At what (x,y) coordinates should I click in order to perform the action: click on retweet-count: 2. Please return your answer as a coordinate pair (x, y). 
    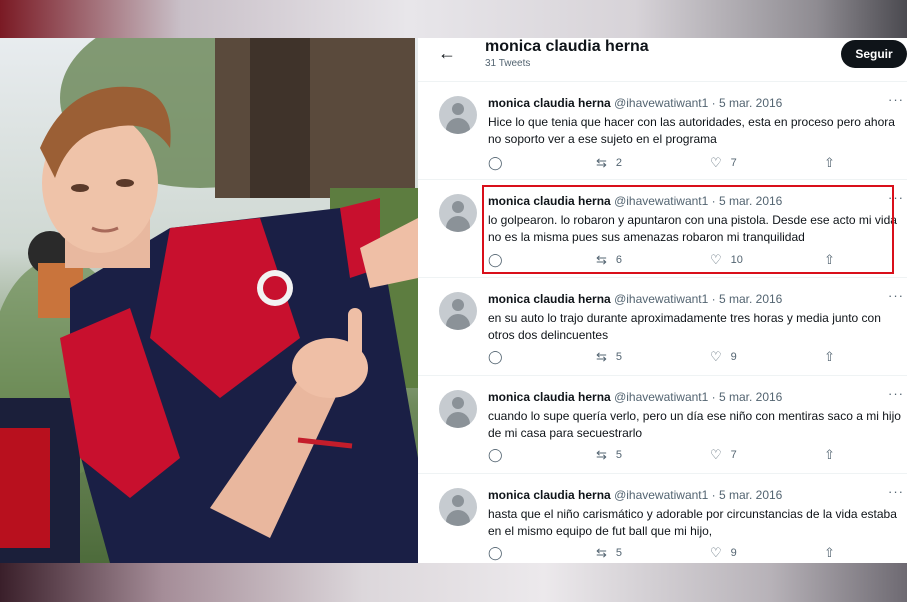
    Looking at the image, I should click on (619, 163).